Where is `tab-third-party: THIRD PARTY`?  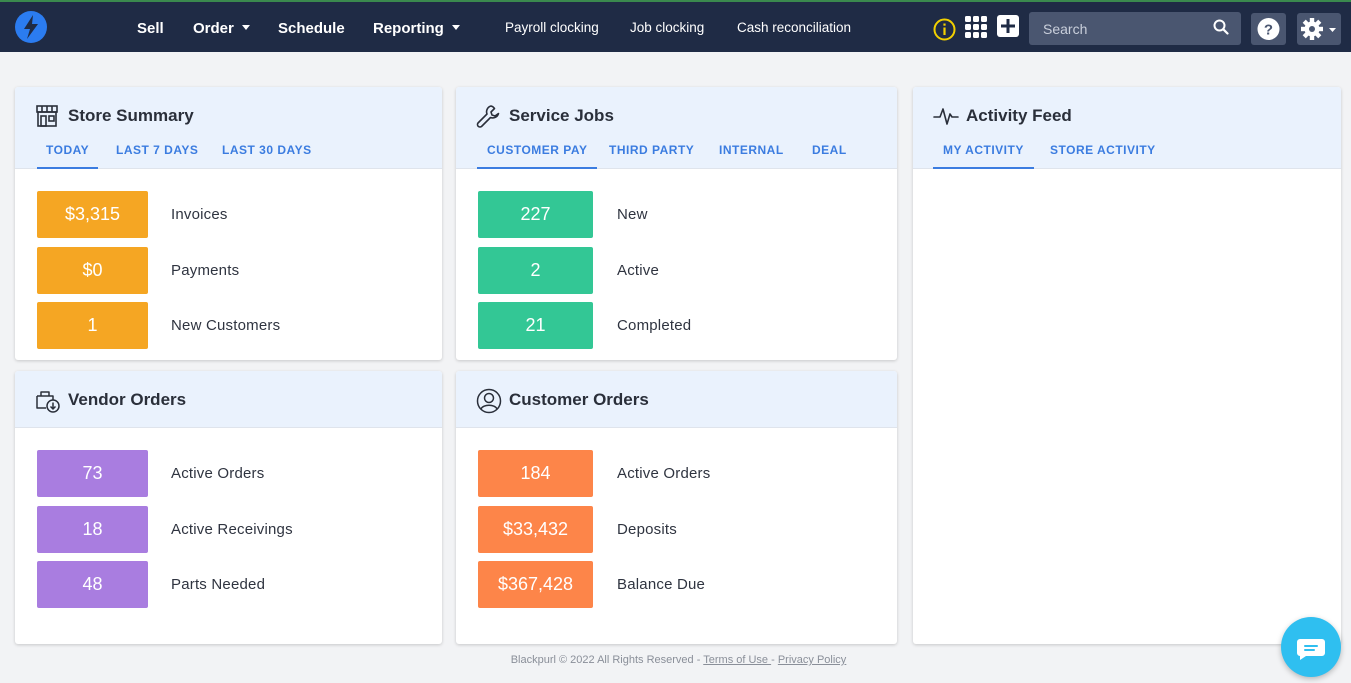 tab-third-party: THIRD PARTY is located at coordinates (651, 156).